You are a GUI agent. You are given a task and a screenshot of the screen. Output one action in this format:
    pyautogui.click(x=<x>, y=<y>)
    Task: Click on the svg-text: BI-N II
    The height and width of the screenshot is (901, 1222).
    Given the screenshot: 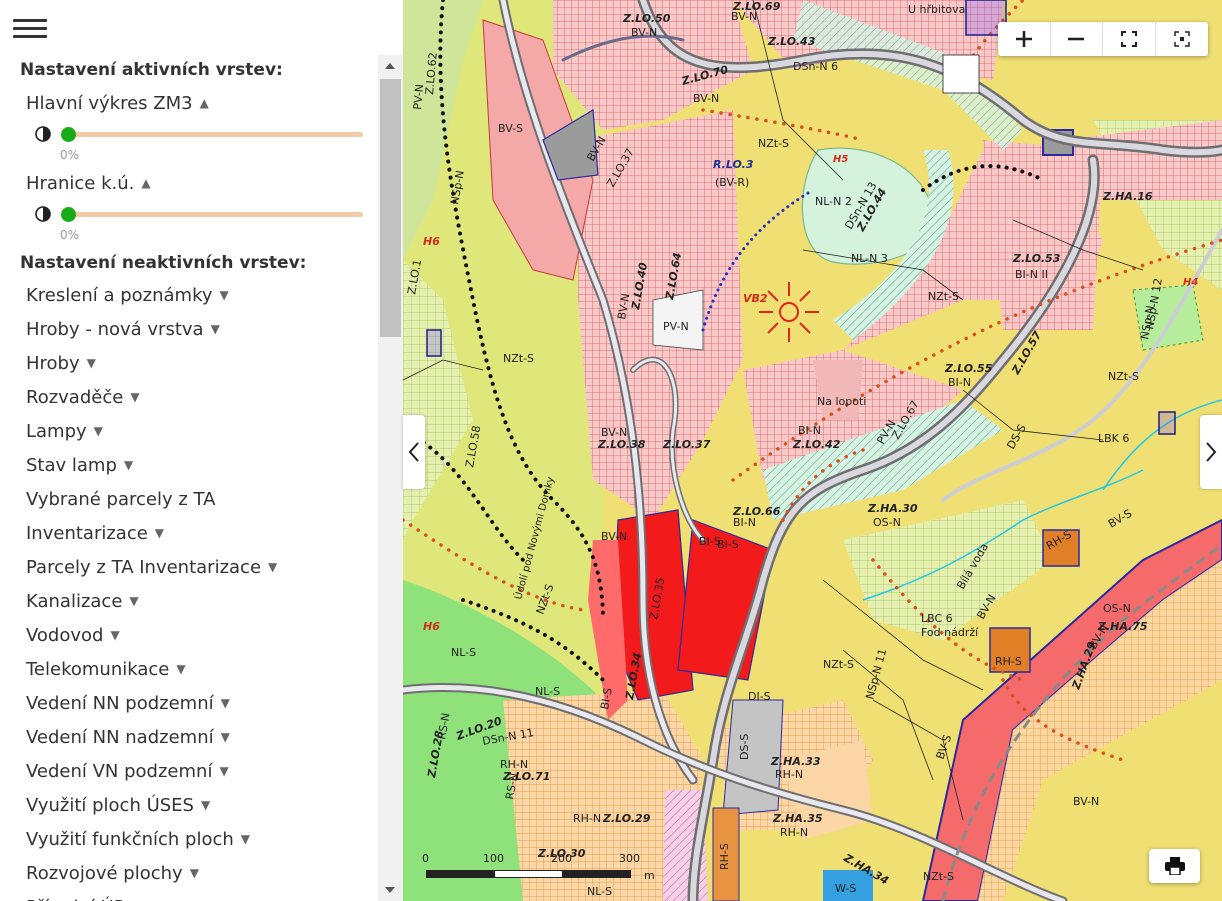 What is the action you would take?
    pyautogui.click(x=1031, y=274)
    